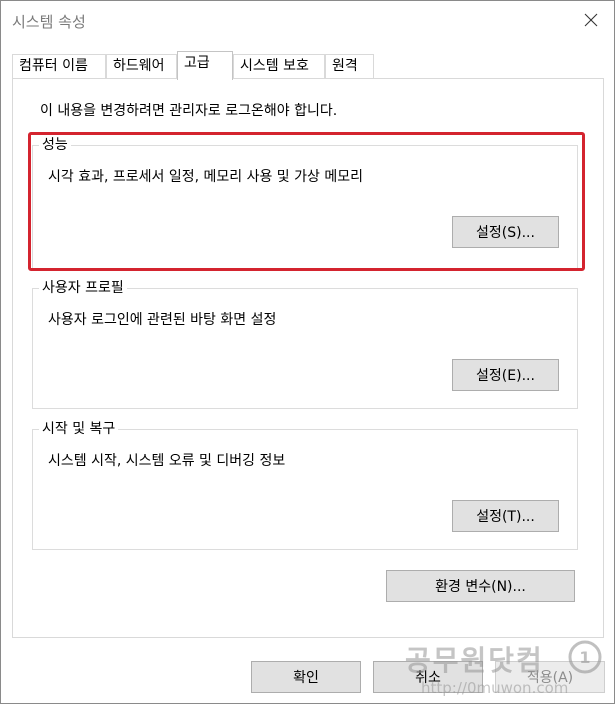 This screenshot has width=615, height=704. What do you see at coordinates (307, 21) in the screenshot?
I see `title-bar: 시스템 속성` at bounding box center [307, 21].